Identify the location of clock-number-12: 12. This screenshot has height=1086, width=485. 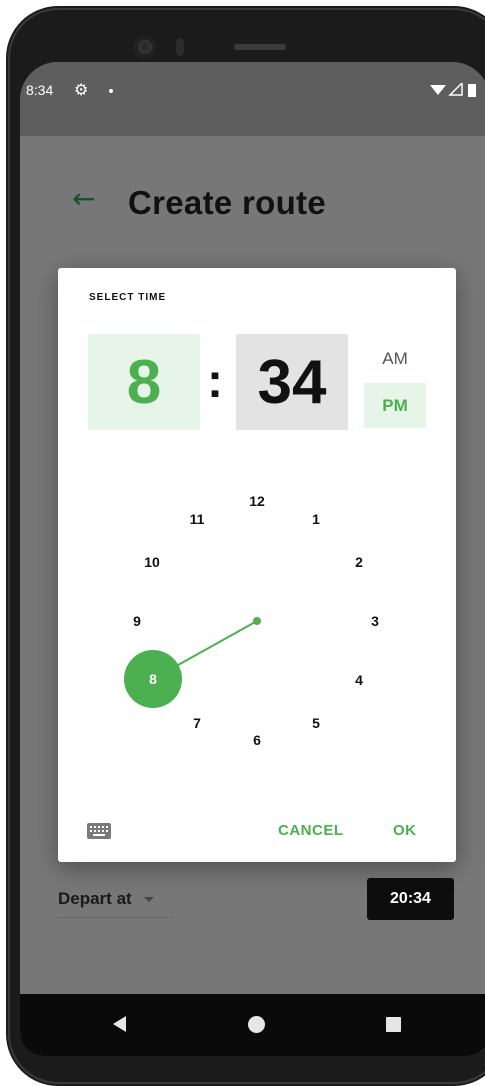
(257, 501).